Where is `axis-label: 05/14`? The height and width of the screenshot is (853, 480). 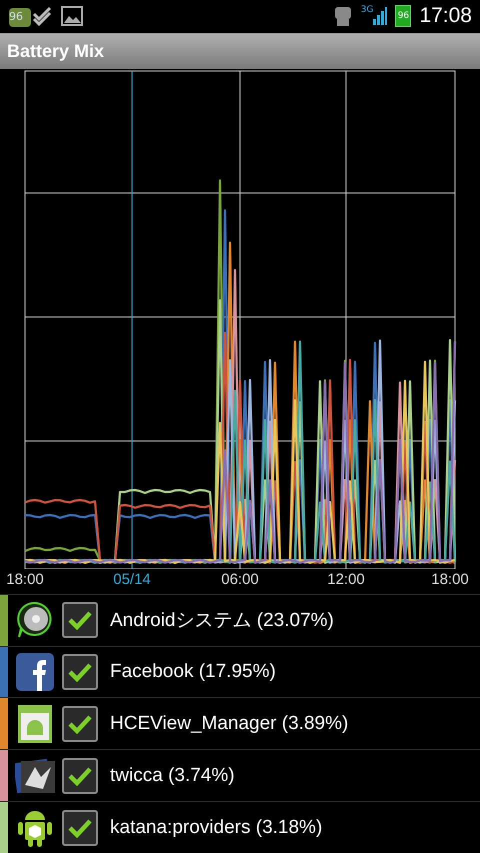 axis-label: 05/14 is located at coordinates (132, 579).